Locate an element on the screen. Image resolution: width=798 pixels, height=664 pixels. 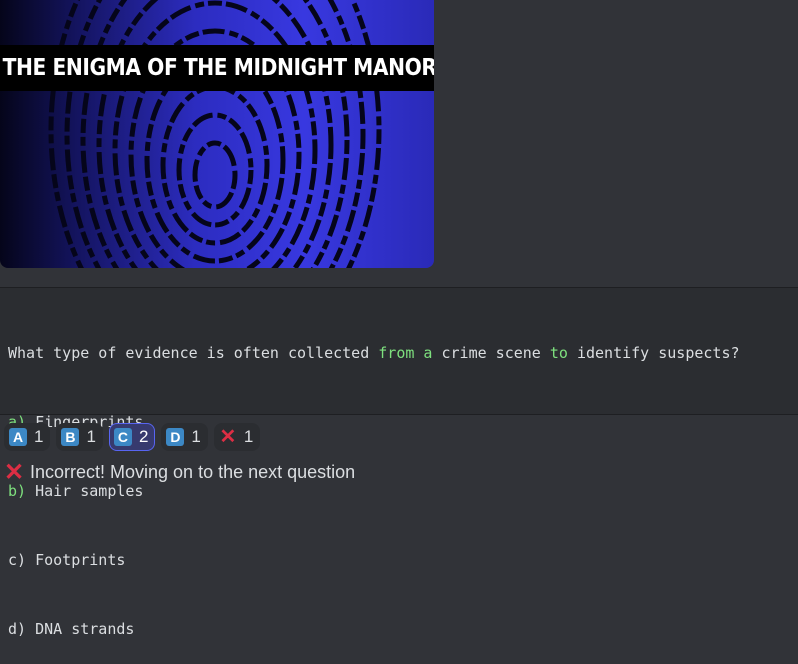
letter-b-icon: B is located at coordinates (70, 437).